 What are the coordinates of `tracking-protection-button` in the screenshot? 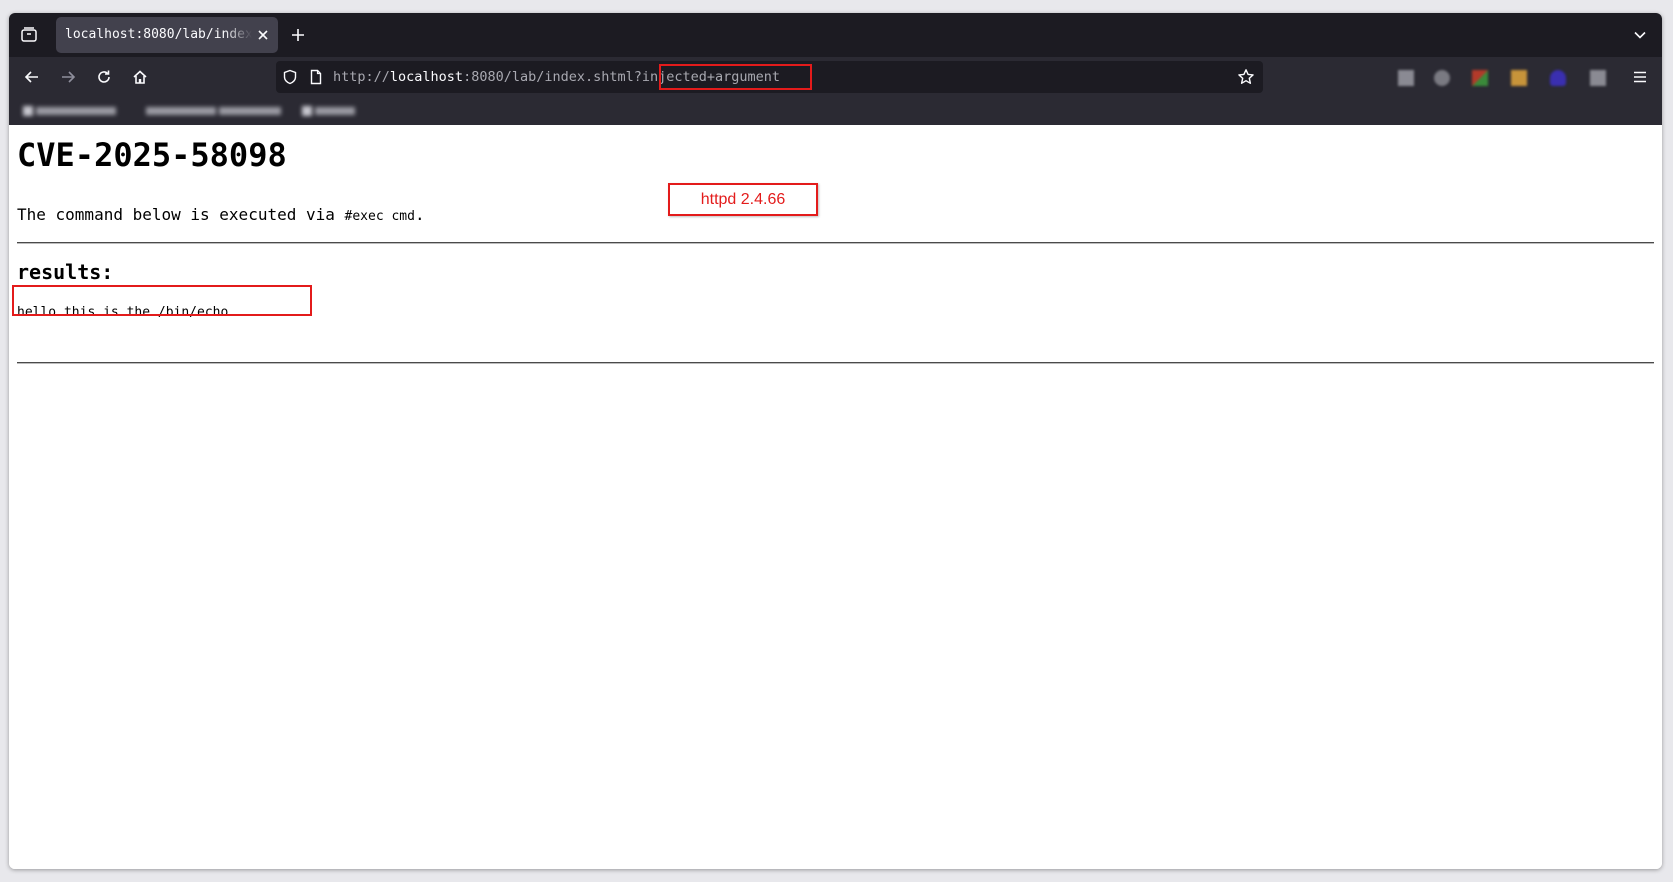 It's located at (290, 77).